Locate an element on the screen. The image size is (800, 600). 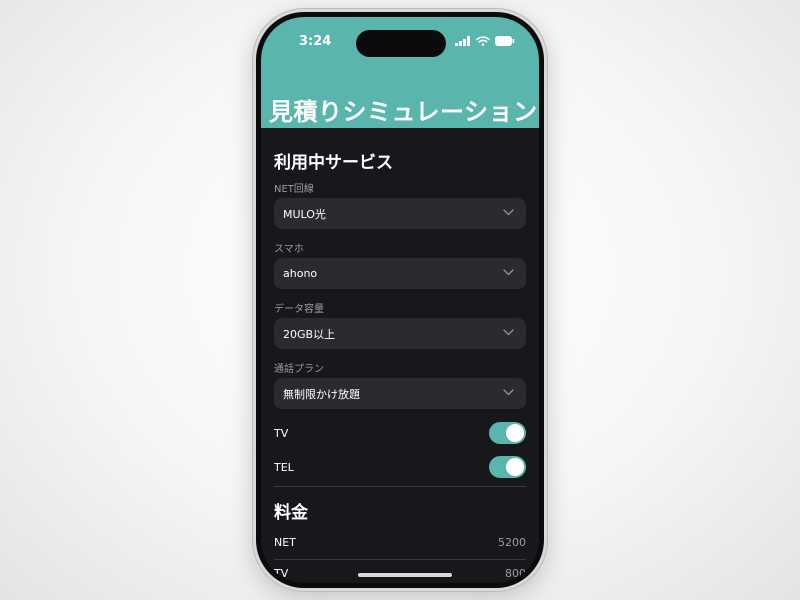
phone-label: スマホ is located at coordinates (289, 249).